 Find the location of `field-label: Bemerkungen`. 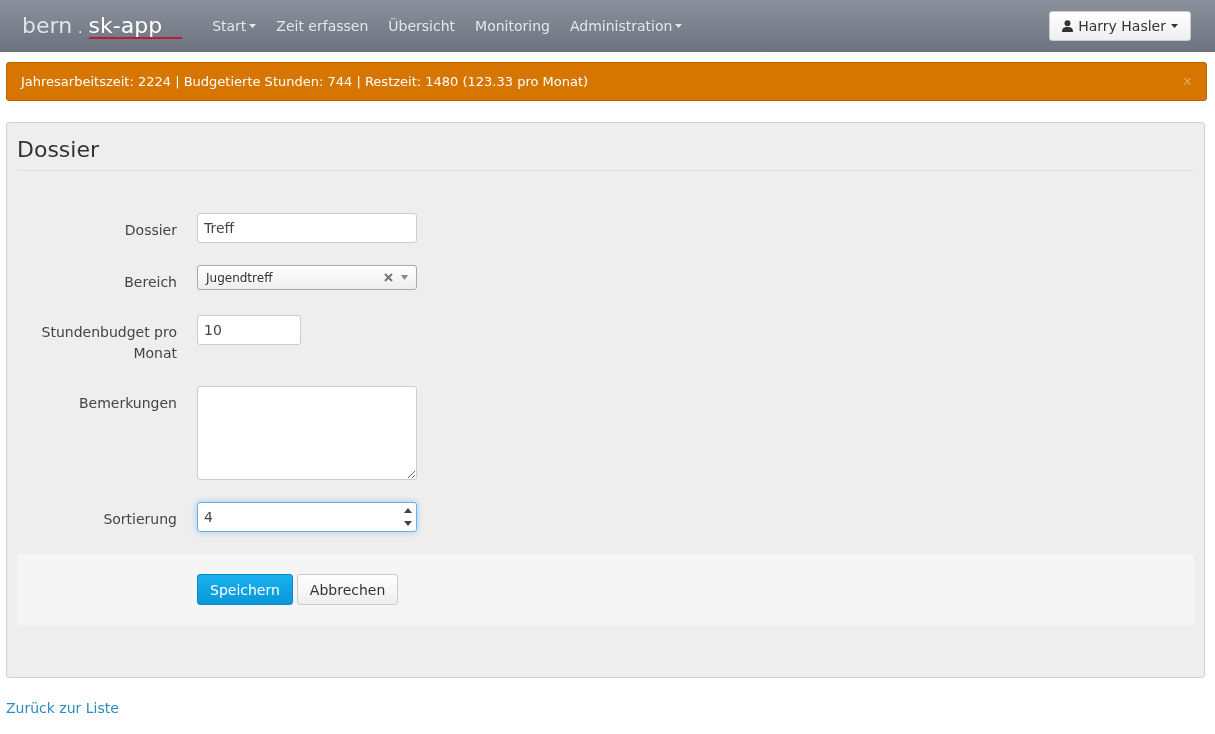

field-label: Bemerkungen is located at coordinates (127, 403).